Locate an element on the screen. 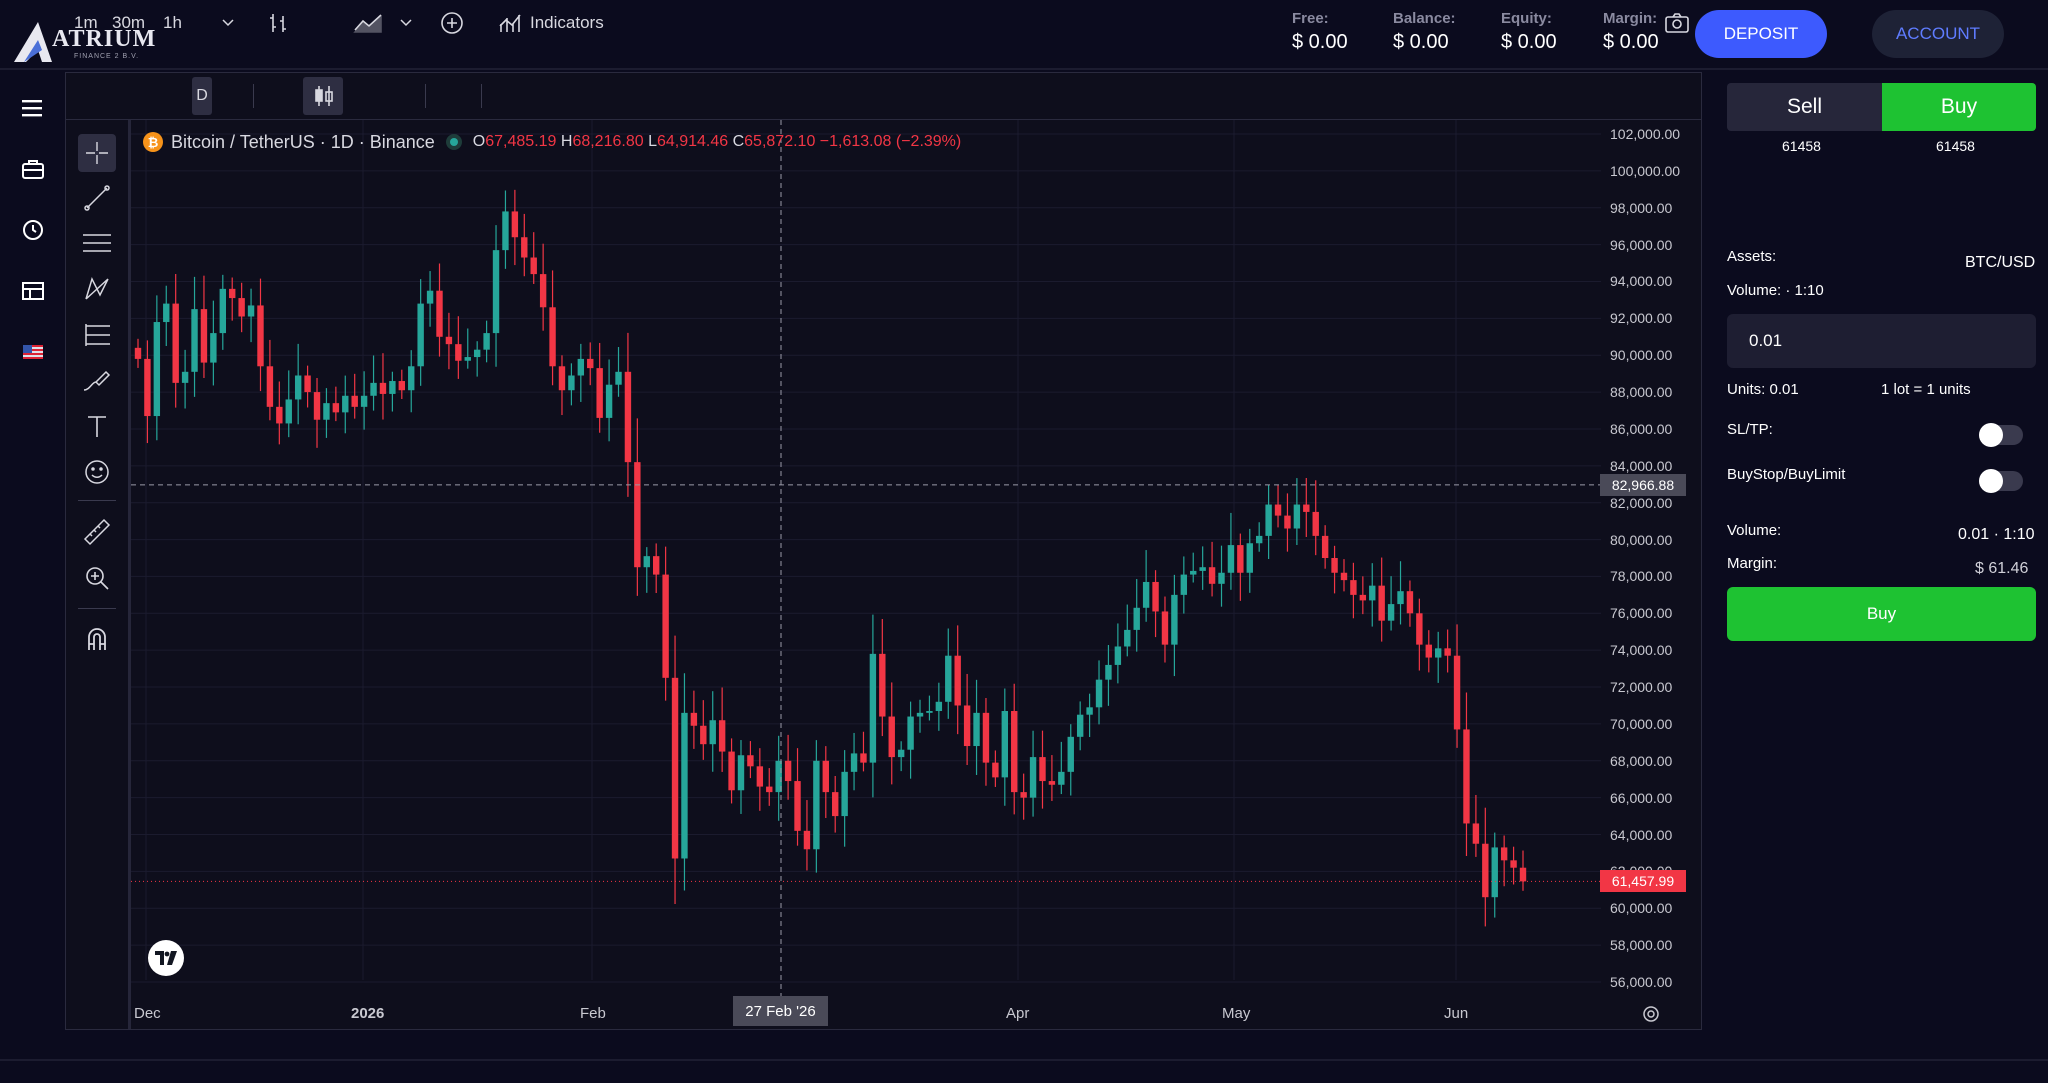  deposit-button: DEPOSIT is located at coordinates (1761, 34).